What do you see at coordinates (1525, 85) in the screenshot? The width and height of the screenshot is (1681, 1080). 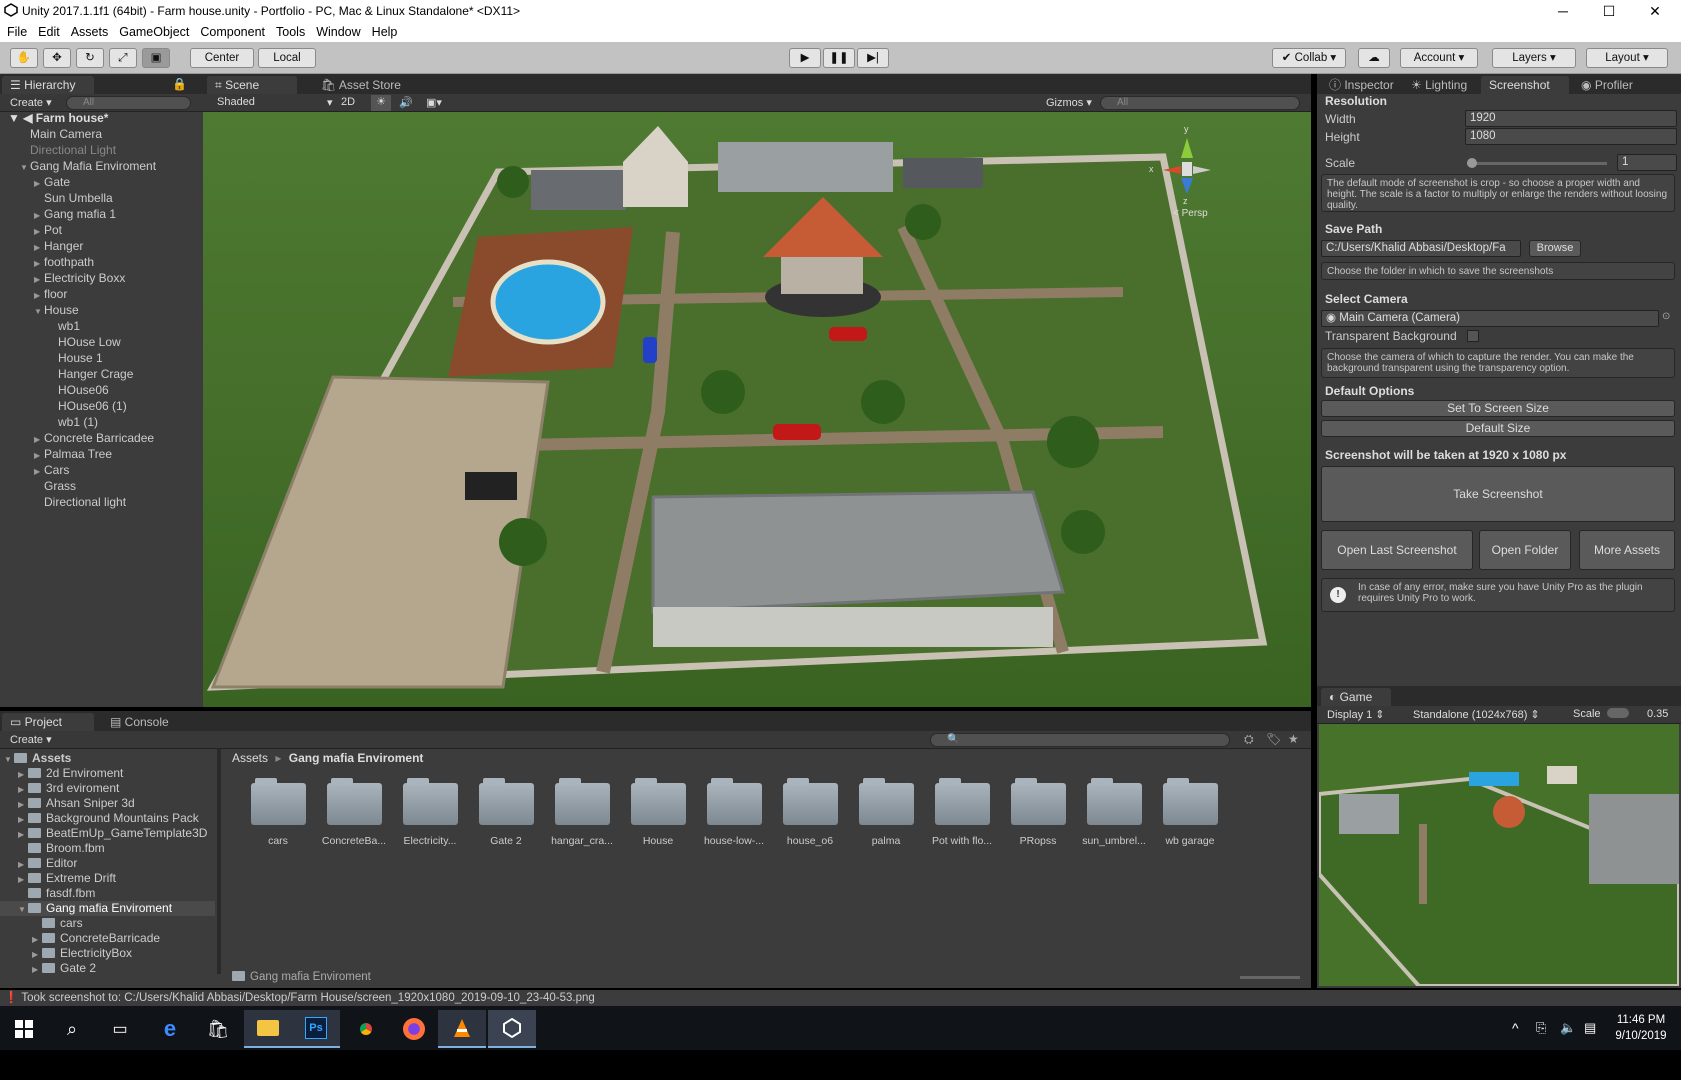 I see `tab-screenshot: Screenshot` at bounding box center [1525, 85].